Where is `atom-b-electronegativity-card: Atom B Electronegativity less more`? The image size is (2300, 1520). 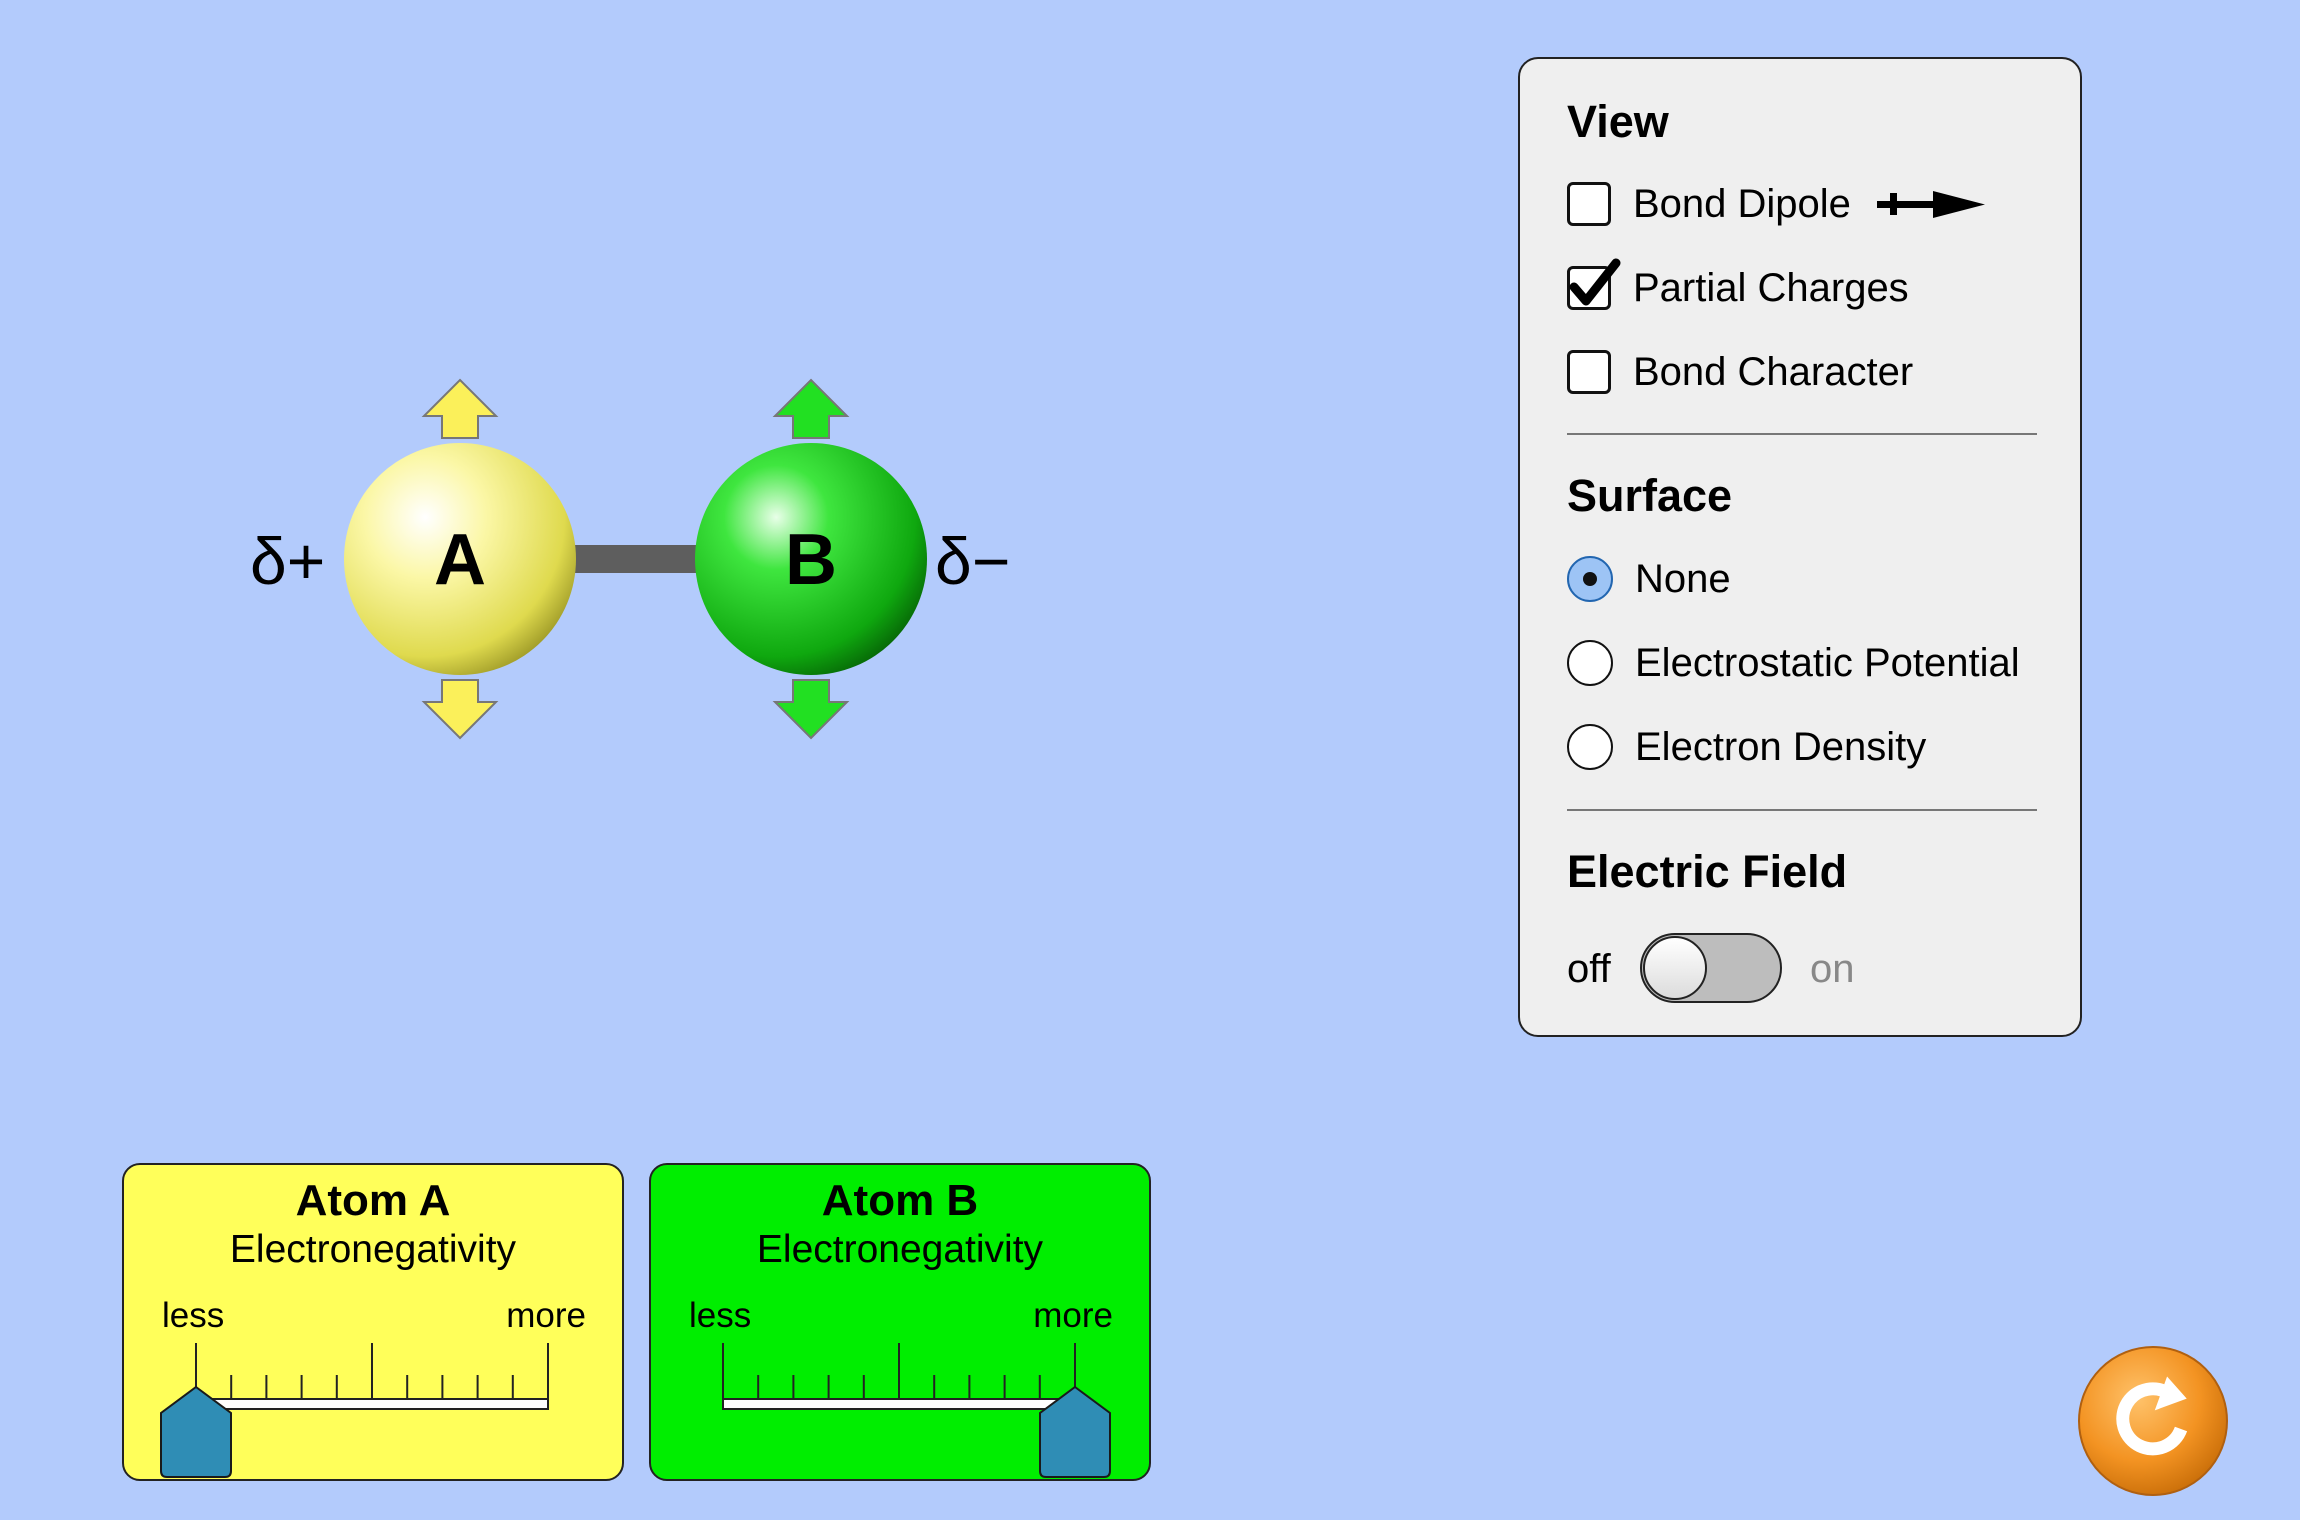 atom-b-electronegativity-card: Atom B Electronegativity less more is located at coordinates (900, 1322).